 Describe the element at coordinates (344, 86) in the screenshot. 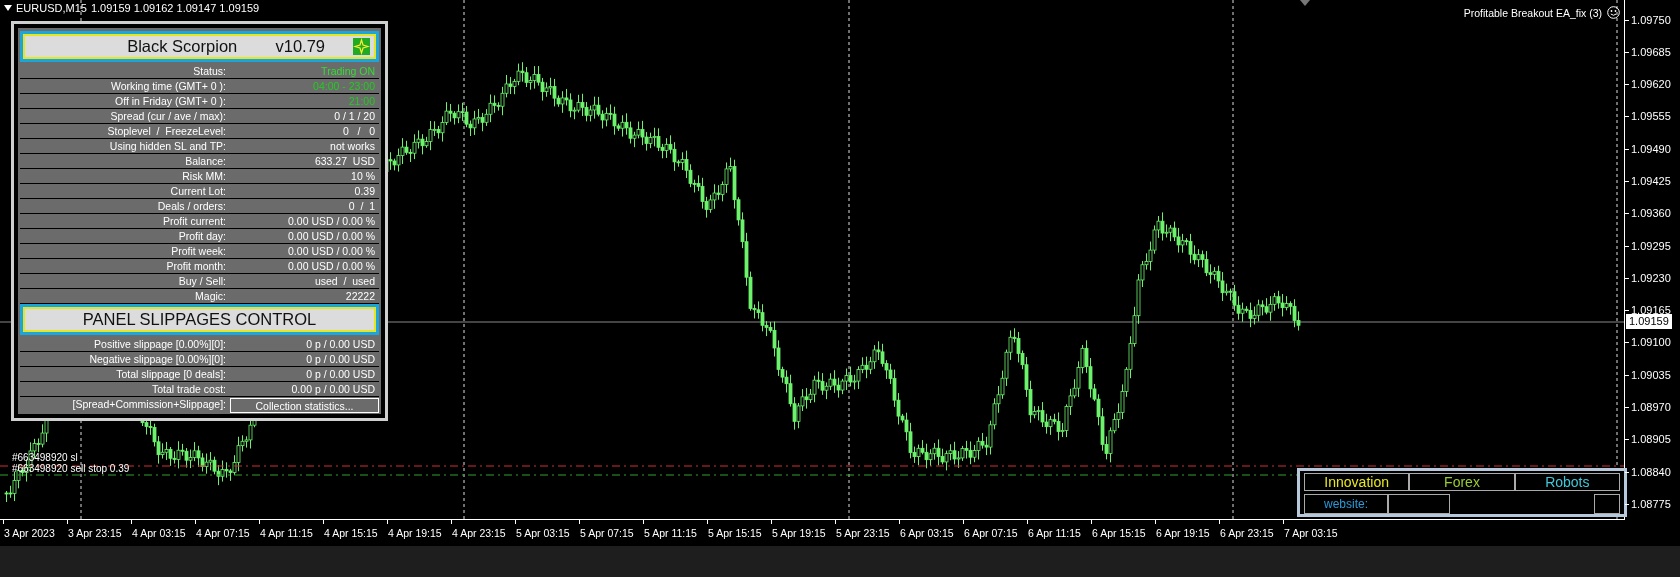

I see `row-value: 04:00 - 23:00` at that location.